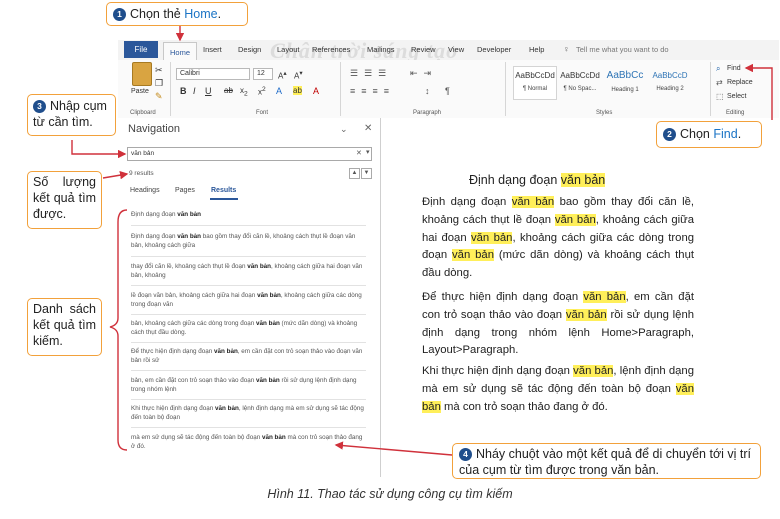 The height and width of the screenshot is (519, 780). Describe the element at coordinates (201, 14) in the screenshot. I see `callout-link-text: Home` at that location.